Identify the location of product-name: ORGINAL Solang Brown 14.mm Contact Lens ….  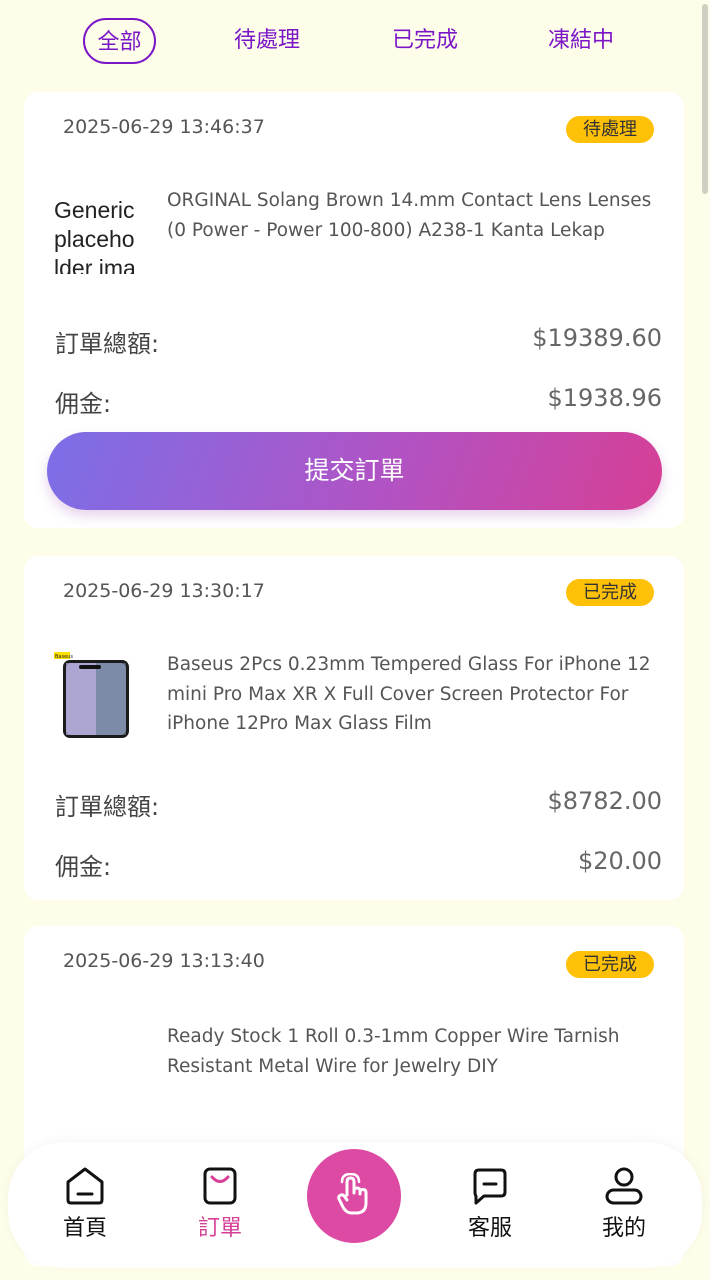
(412, 215).